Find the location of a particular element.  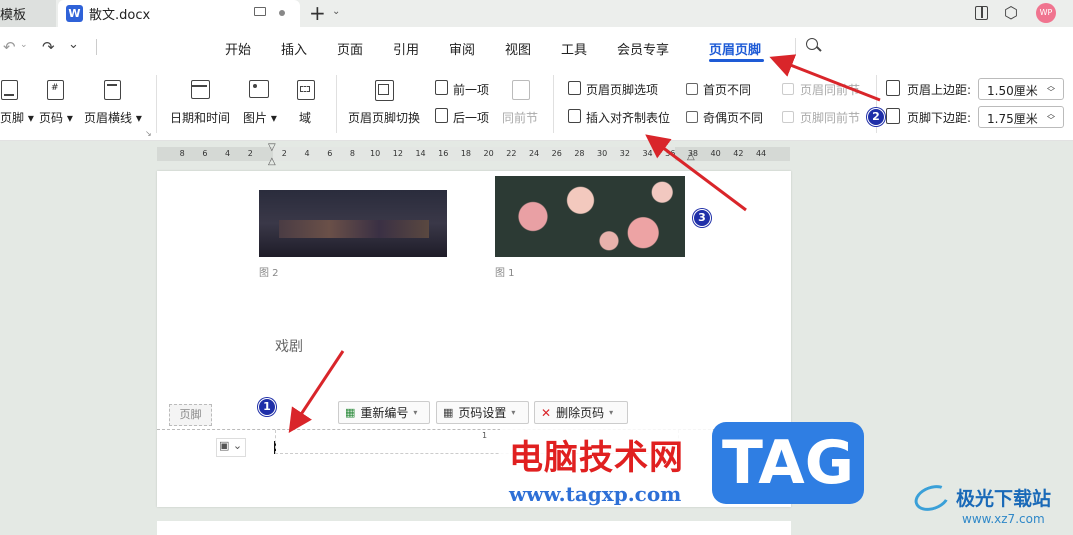

ruler-tick-label: 16 is located at coordinates (443, 153).